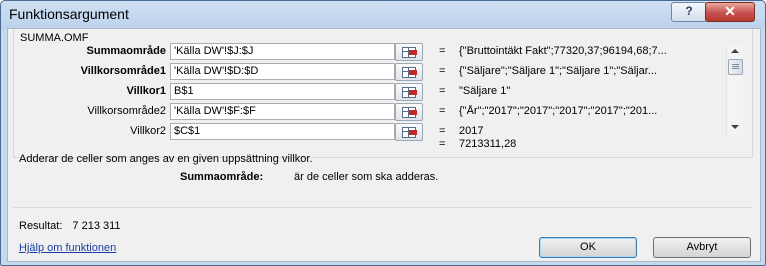  Describe the element at coordinates (383, 207) in the screenshot. I see `divider` at that location.